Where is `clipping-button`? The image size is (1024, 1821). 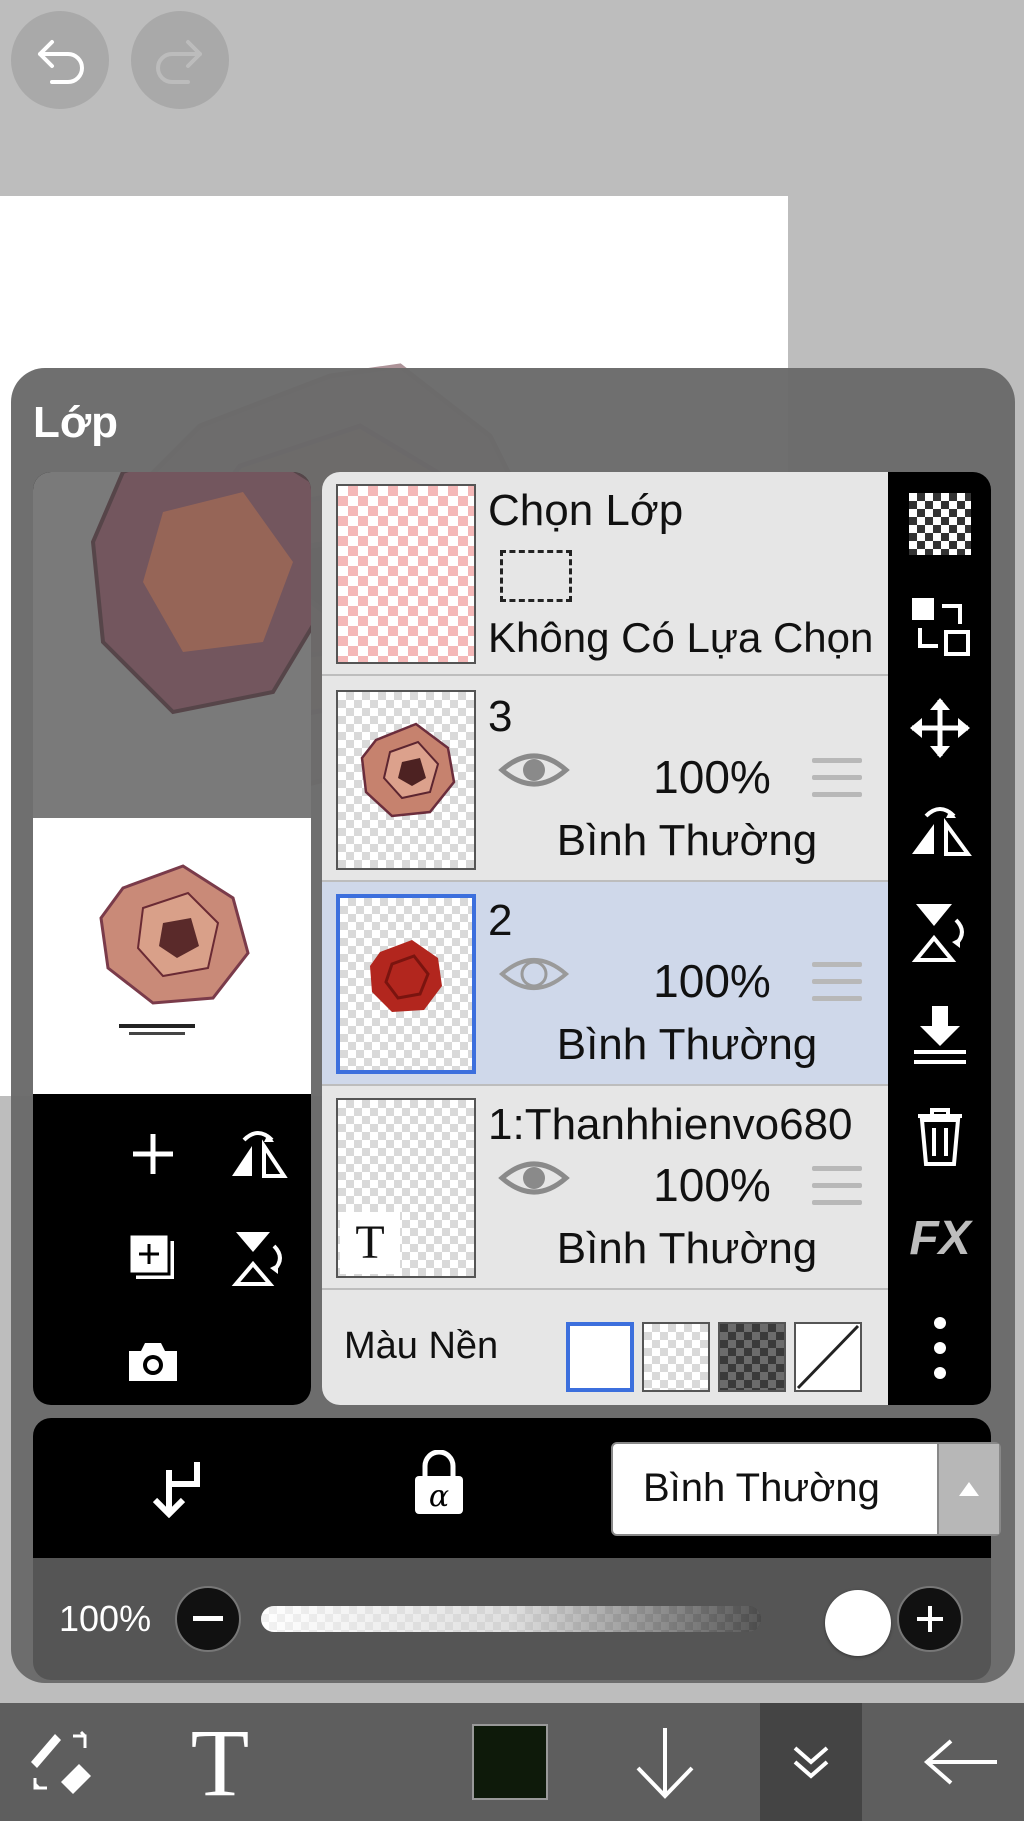 clipping-button is located at coordinates (175, 1488).